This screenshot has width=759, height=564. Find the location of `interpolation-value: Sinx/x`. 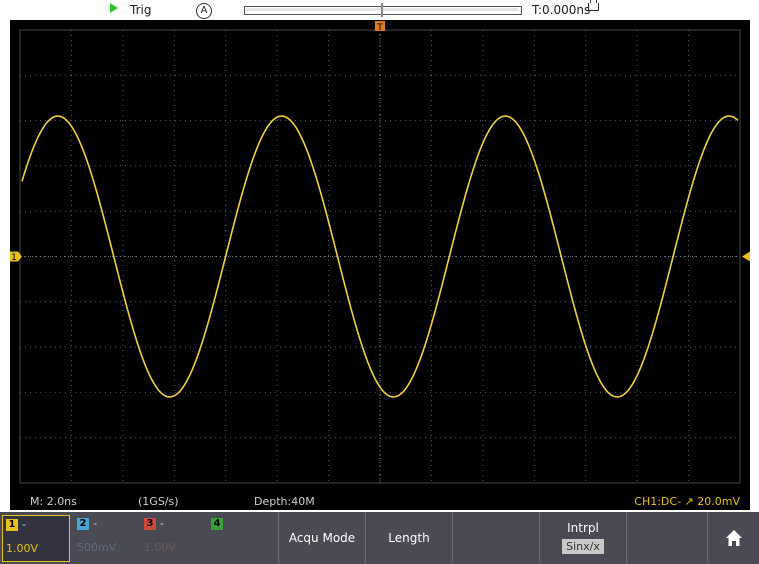

interpolation-value: Sinx/x is located at coordinates (583, 546).